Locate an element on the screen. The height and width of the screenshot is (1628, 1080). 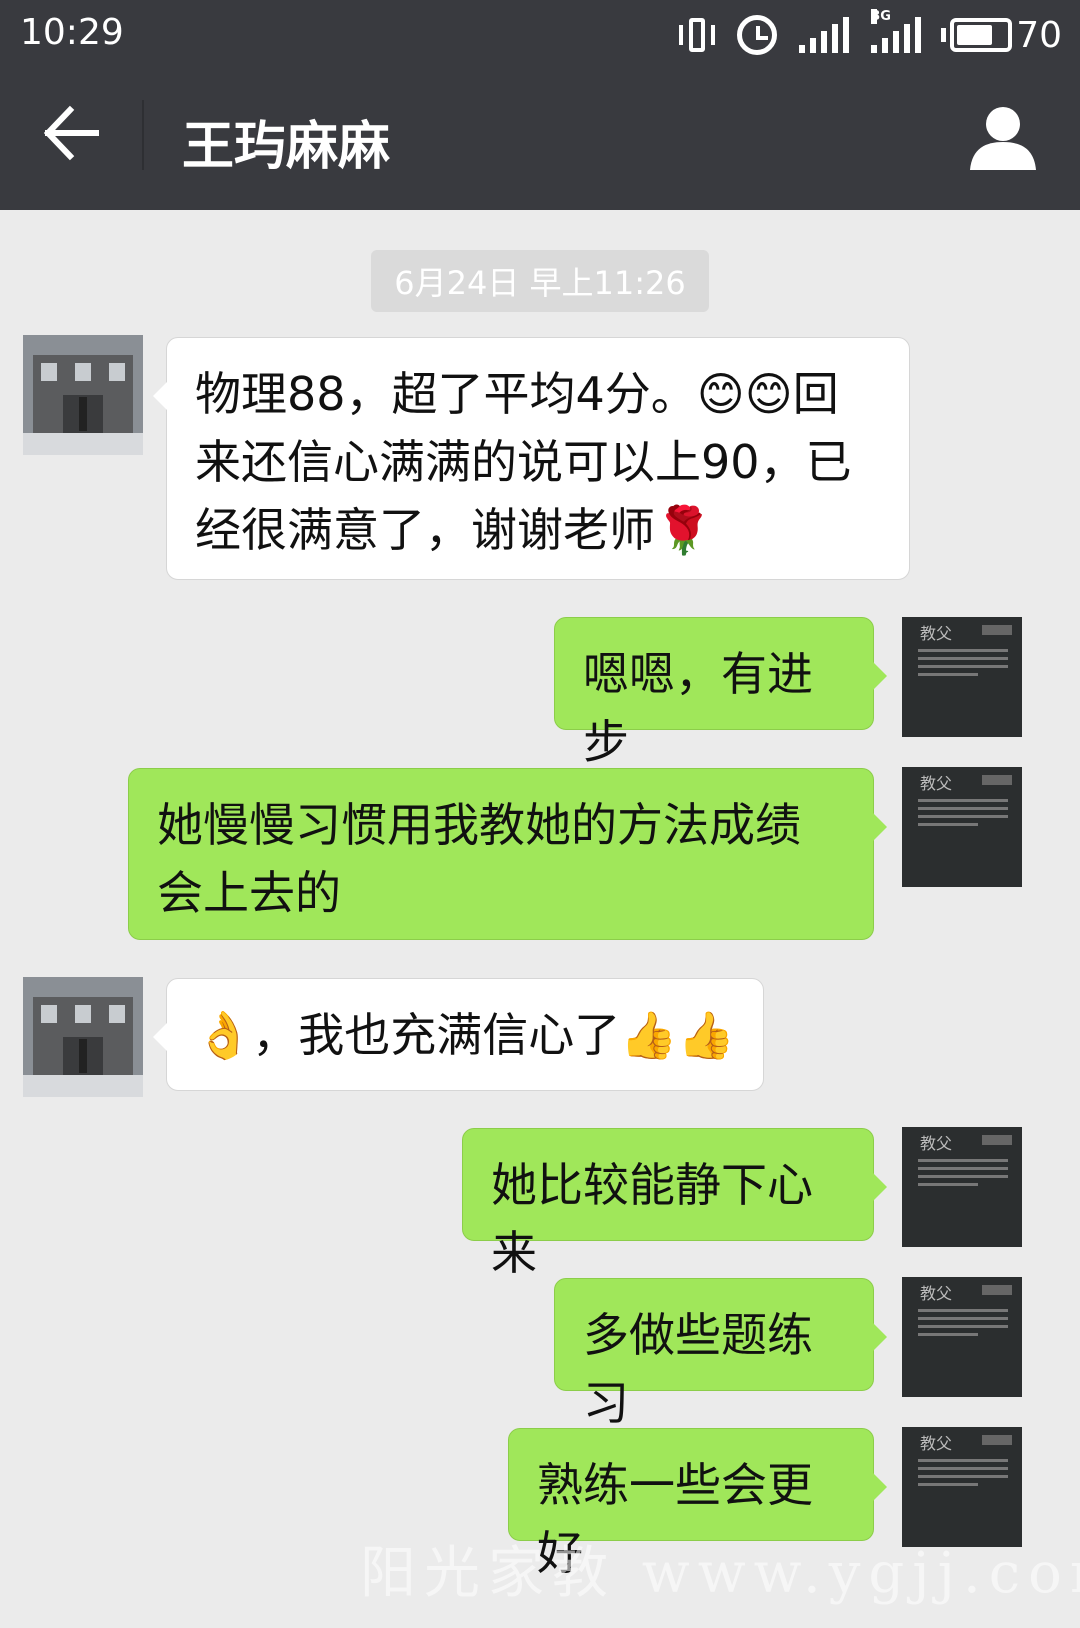
profile-button is located at coordinates (1003, 137).